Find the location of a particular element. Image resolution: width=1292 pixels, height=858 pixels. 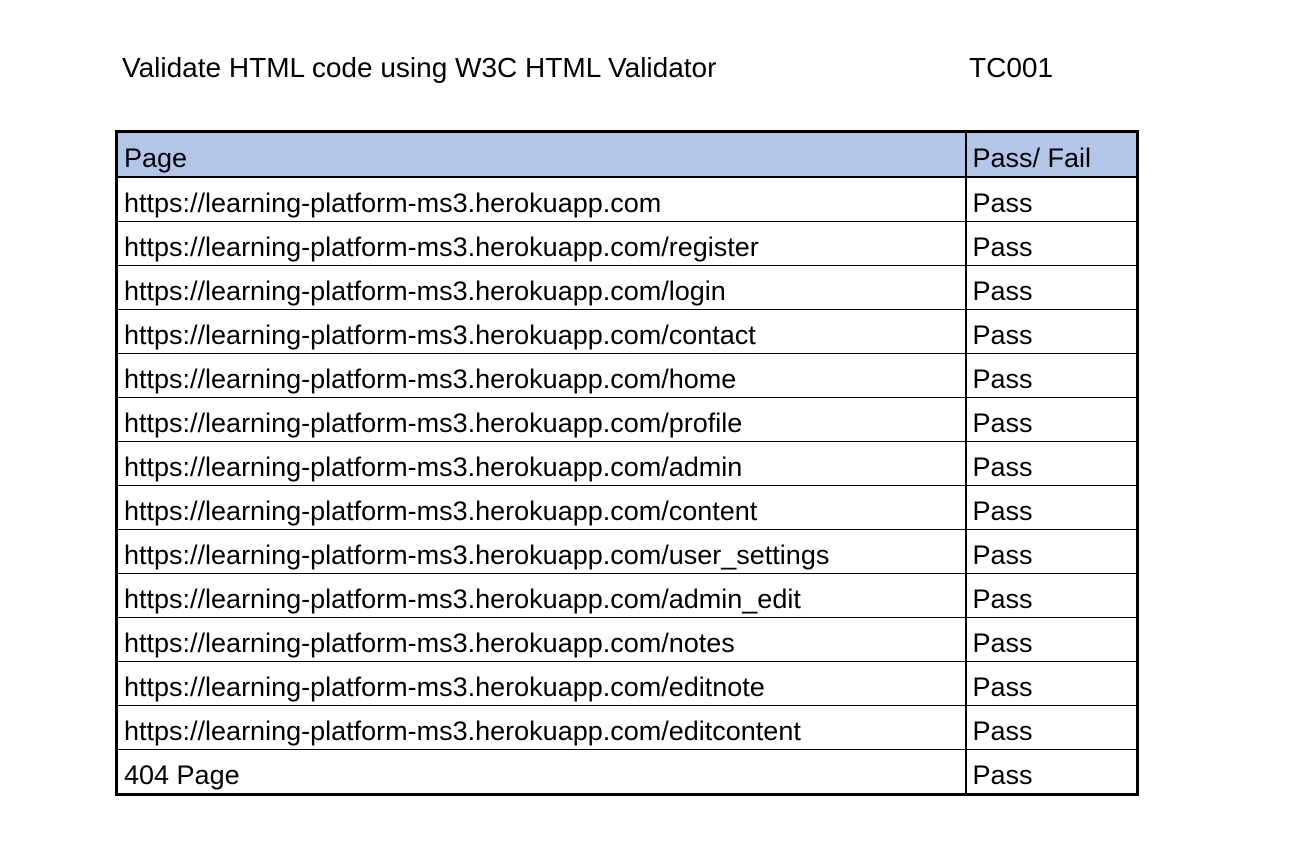

column-header-pass-fail: Pass/ Fail is located at coordinates (1051, 154).